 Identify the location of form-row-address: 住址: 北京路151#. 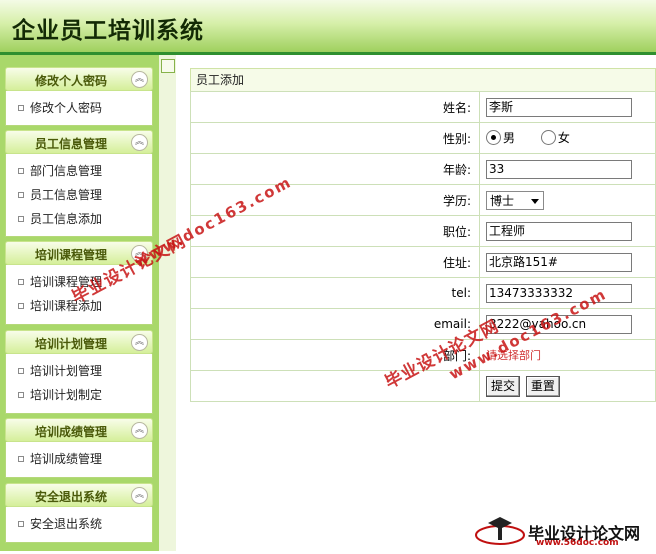
(423, 262).